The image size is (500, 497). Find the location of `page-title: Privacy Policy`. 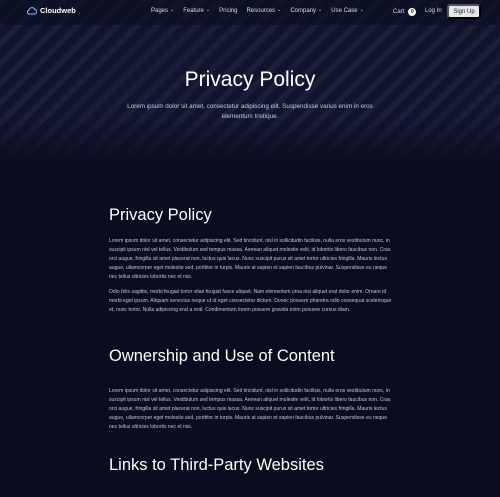

page-title: Privacy Policy is located at coordinates (250, 79).